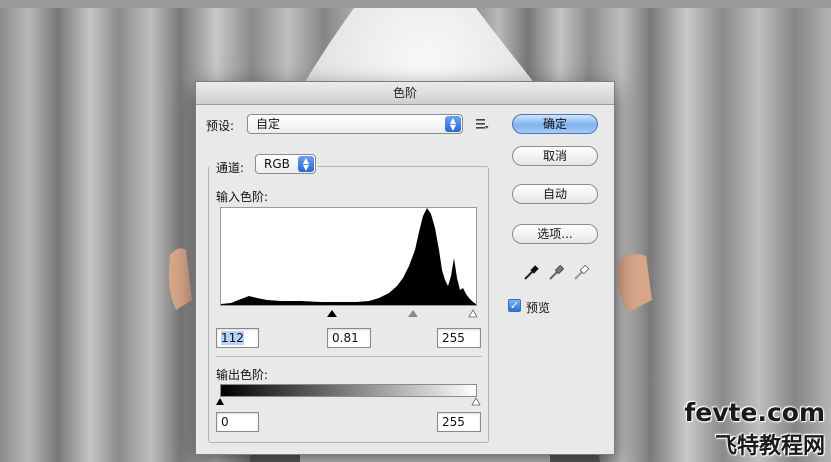 The image size is (831, 462). What do you see at coordinates (514, 305) in the screenshot?
I see `preview-checkbox: ✓` at bounding box center [514, 305].